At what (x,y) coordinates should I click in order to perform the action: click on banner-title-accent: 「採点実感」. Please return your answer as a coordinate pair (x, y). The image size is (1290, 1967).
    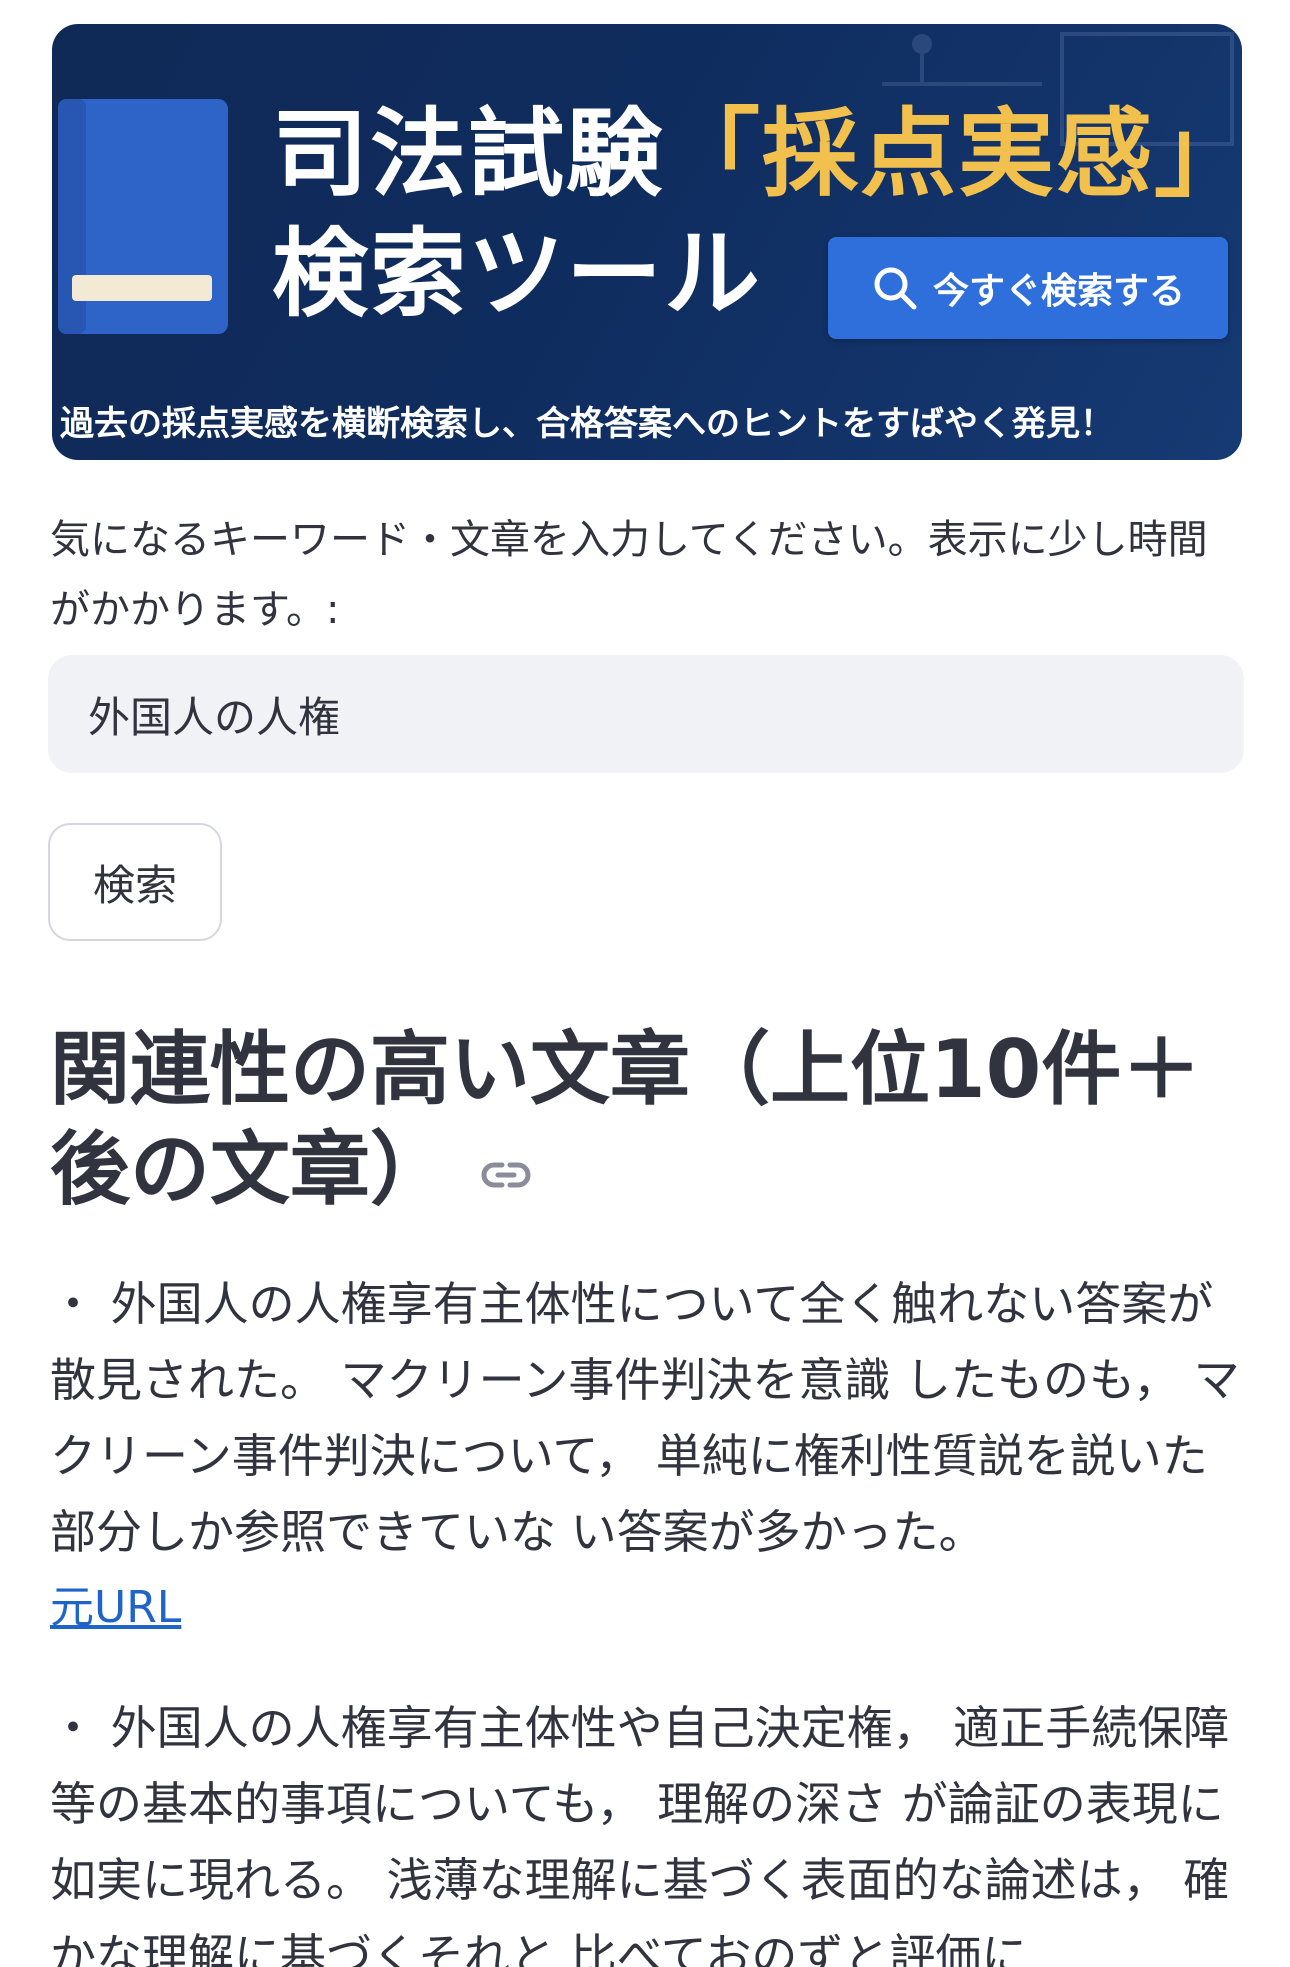
    Looking at the image, I should click on (953, 154).